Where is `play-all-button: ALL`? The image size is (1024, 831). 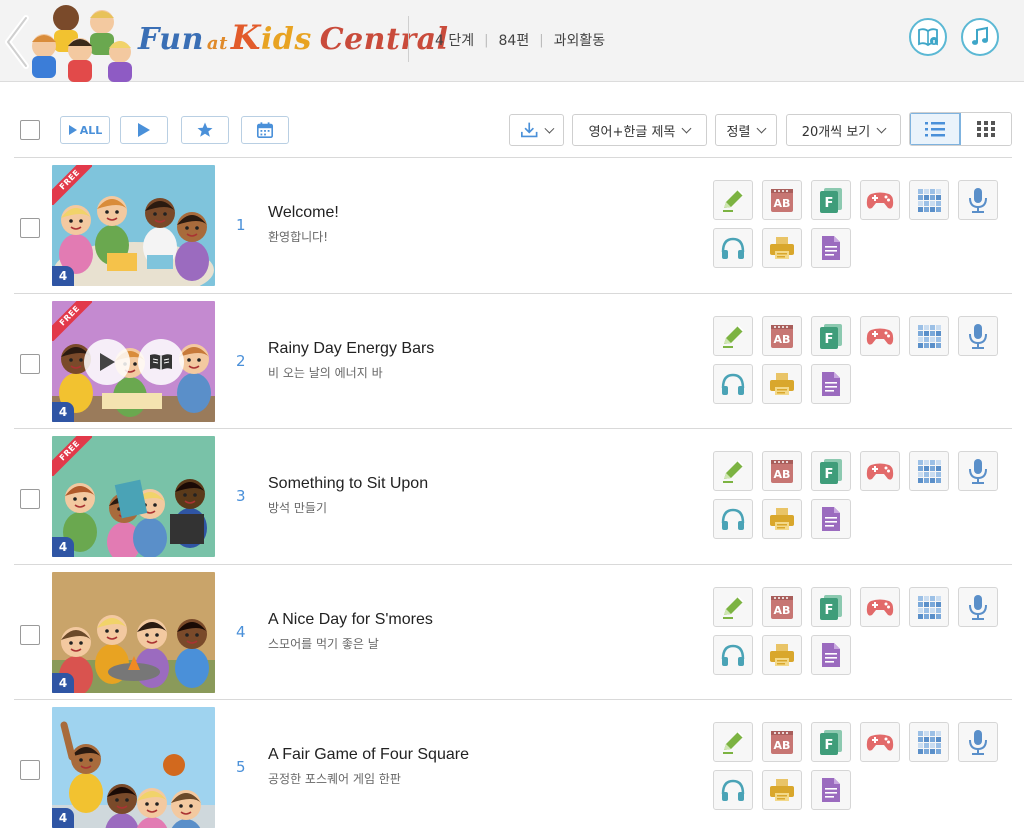
play-all-button: ALL is located at coordinates (85, 130).